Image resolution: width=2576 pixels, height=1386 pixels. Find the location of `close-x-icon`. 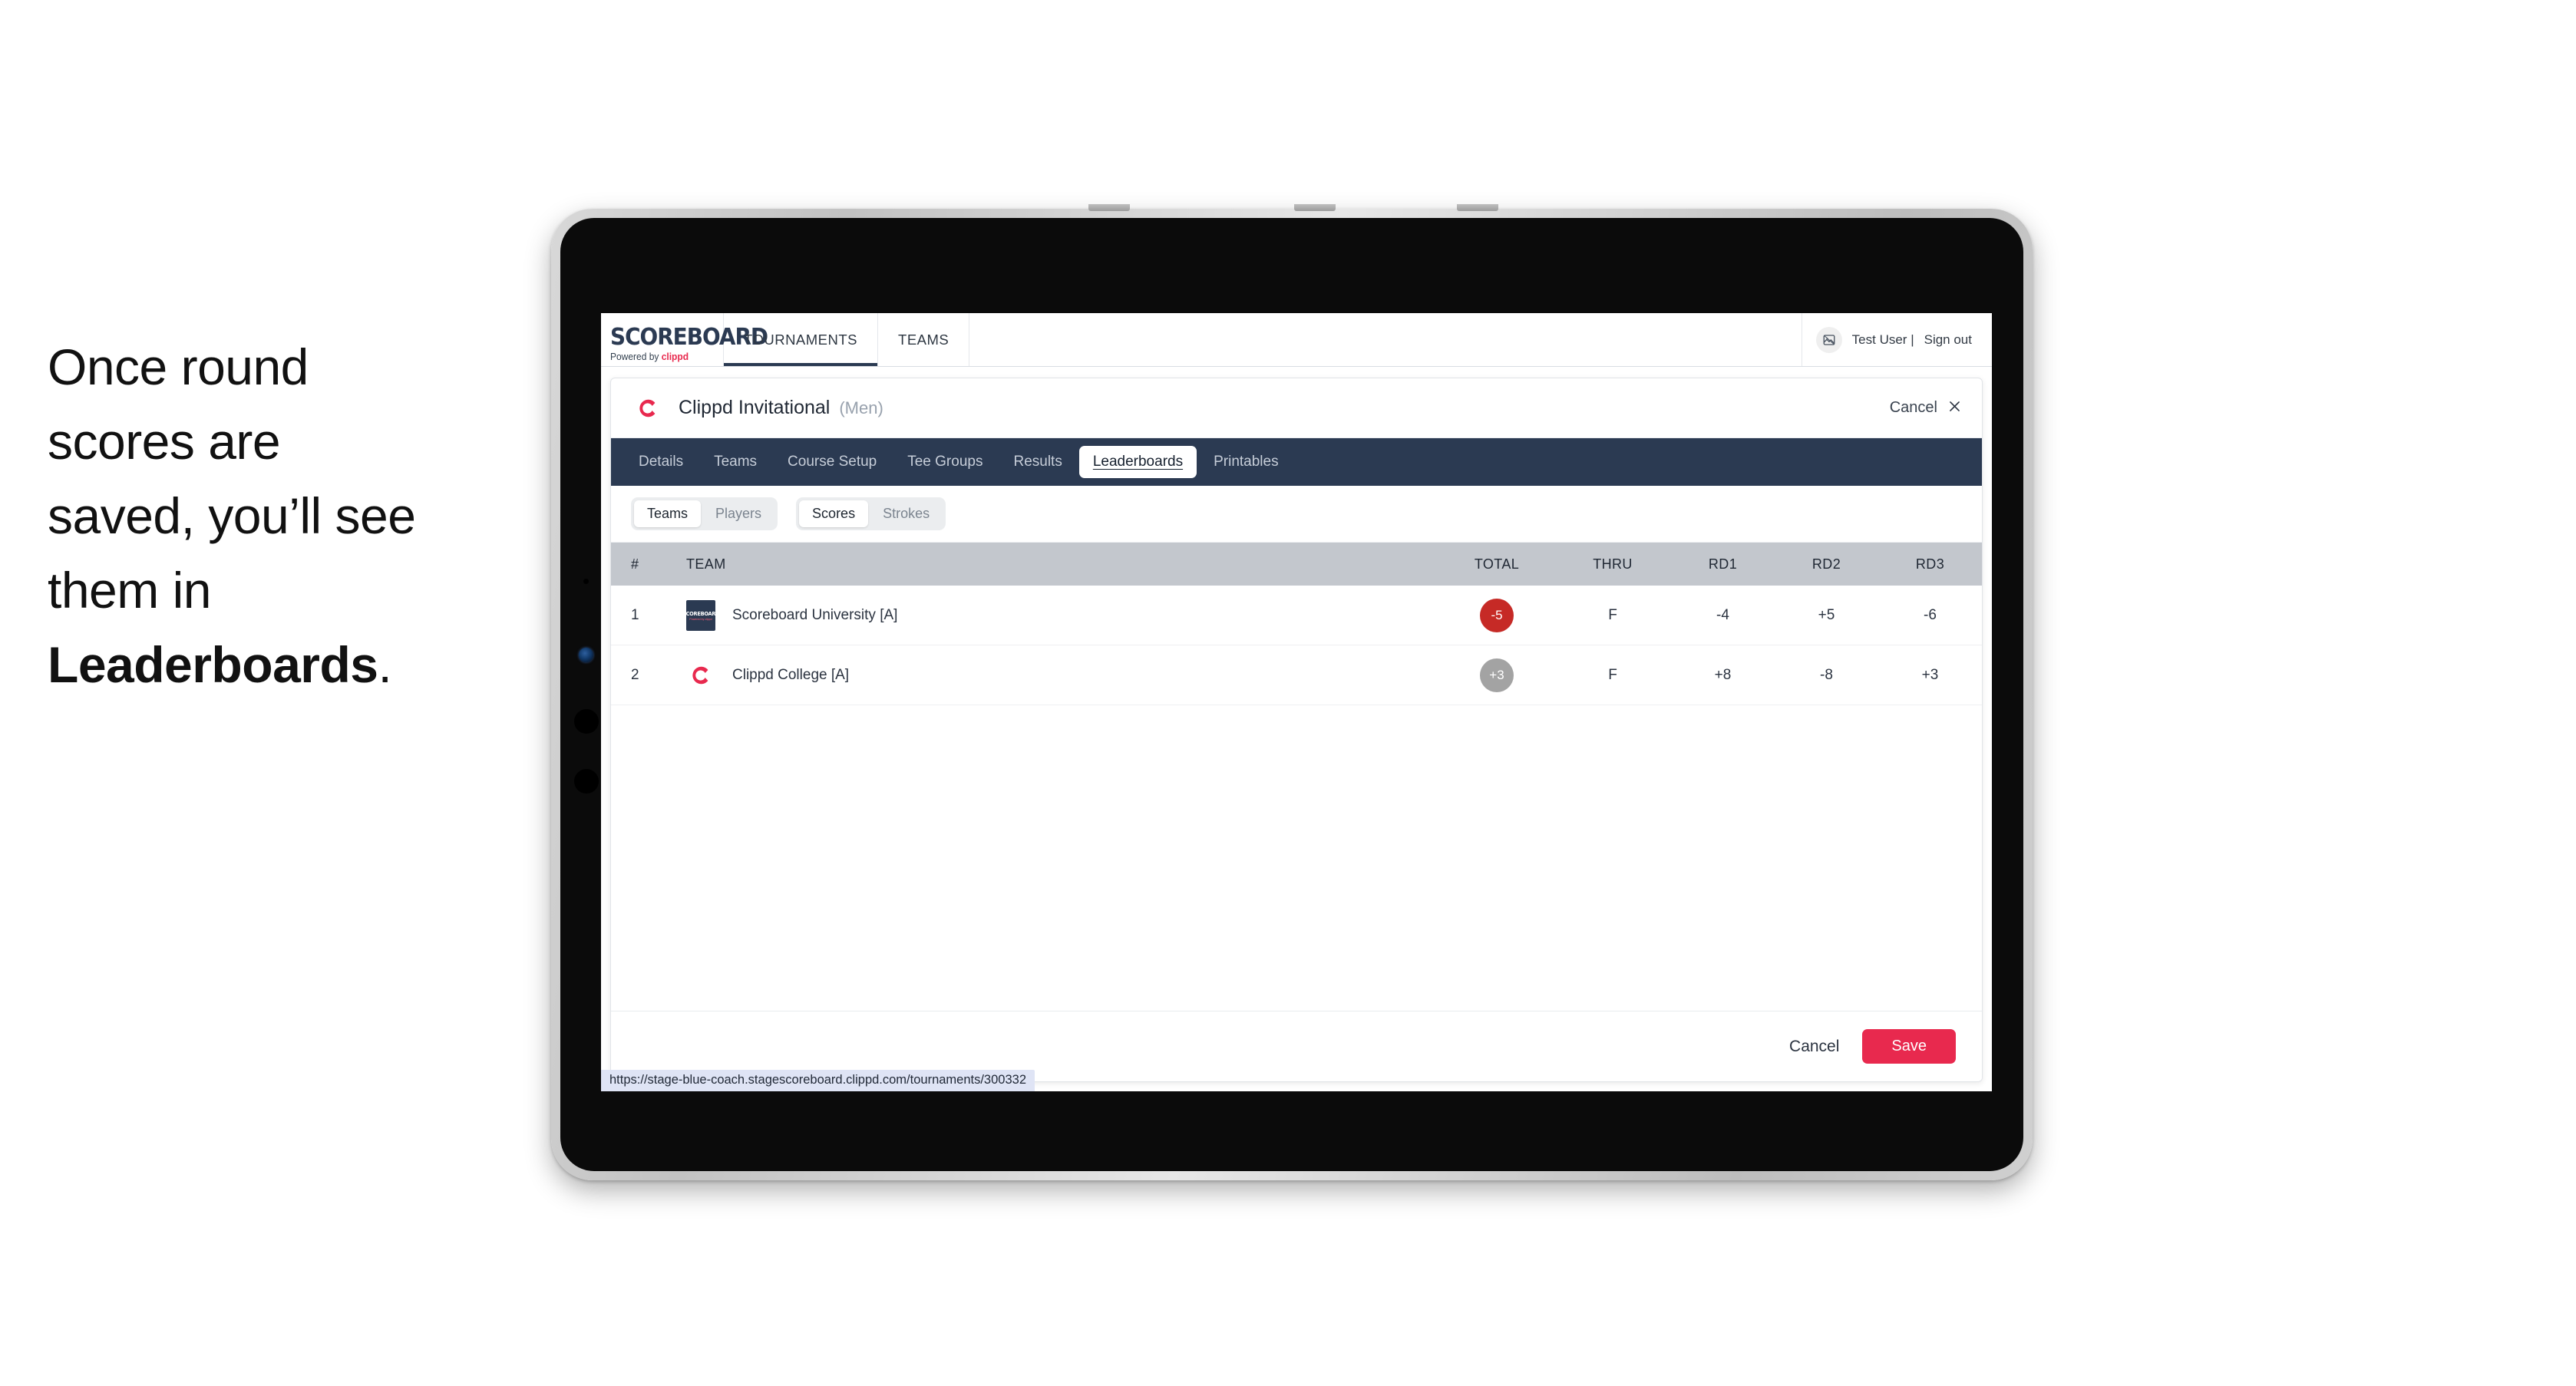

close-x-icon is located at coordinates (1954, 408).